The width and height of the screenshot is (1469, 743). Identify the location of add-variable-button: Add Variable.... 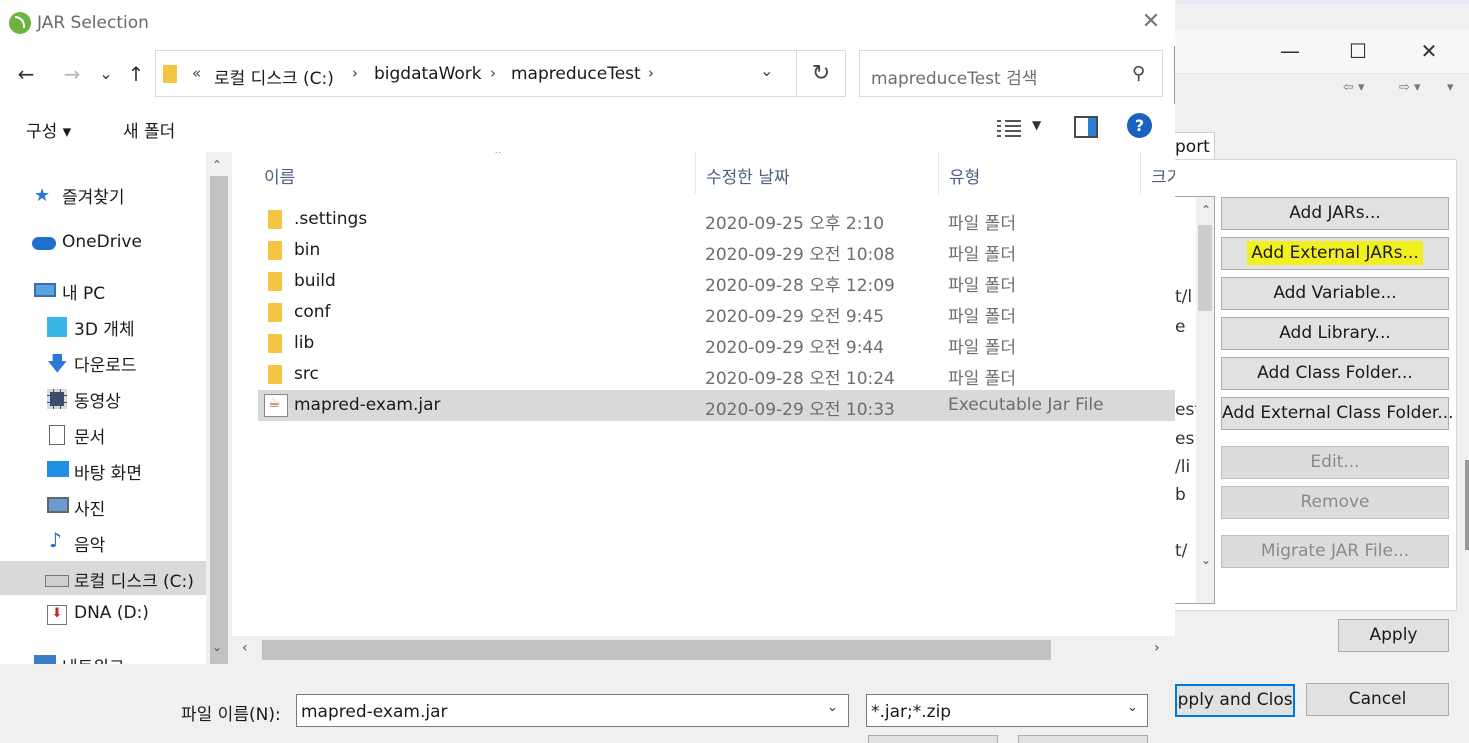
(1335, 293).